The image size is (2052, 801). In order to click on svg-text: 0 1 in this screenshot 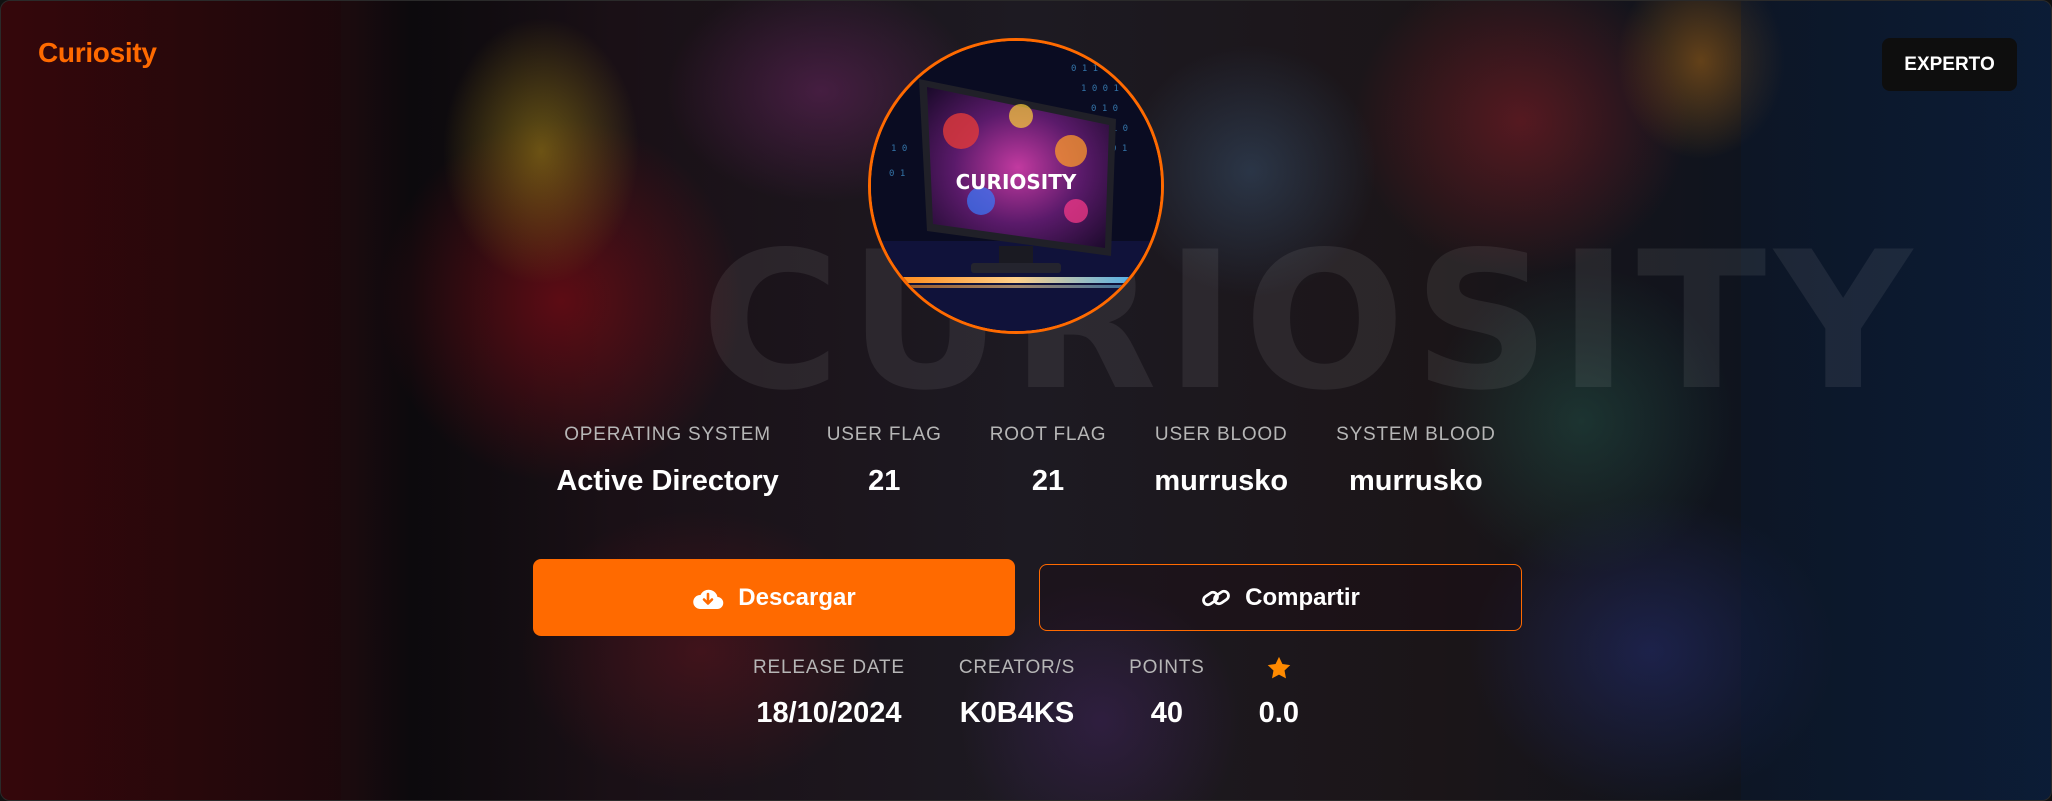, I will do `click(897, 174)`.